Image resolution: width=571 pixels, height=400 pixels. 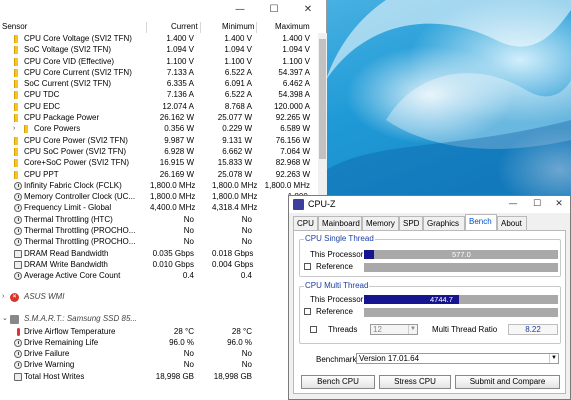 I want to click on sensor-row: Drive Failure No No, so click(x=159, y=353).